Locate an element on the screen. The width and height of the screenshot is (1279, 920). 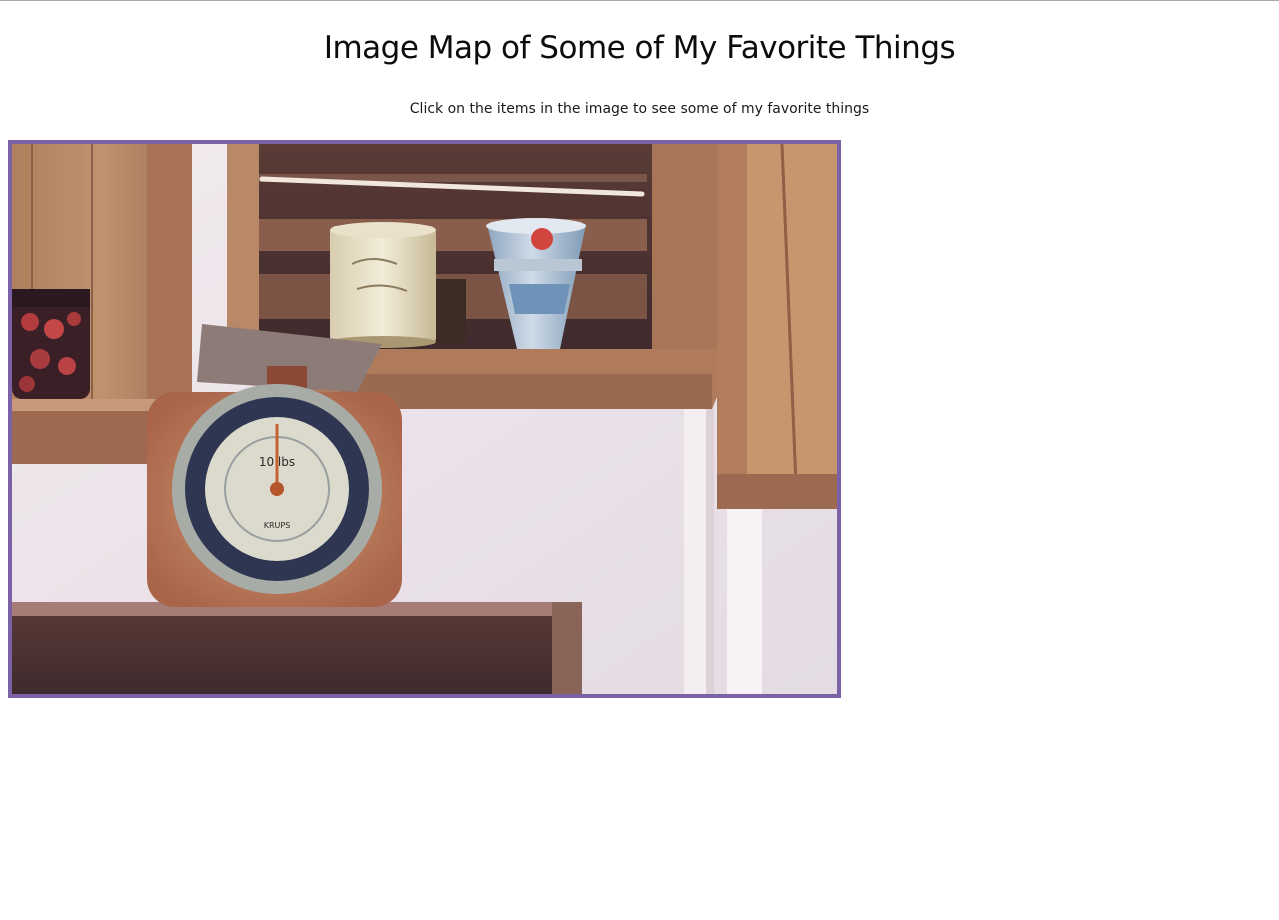
page-title: Image Map of Some of My Favorite Things is located at coordinates (639, 48).